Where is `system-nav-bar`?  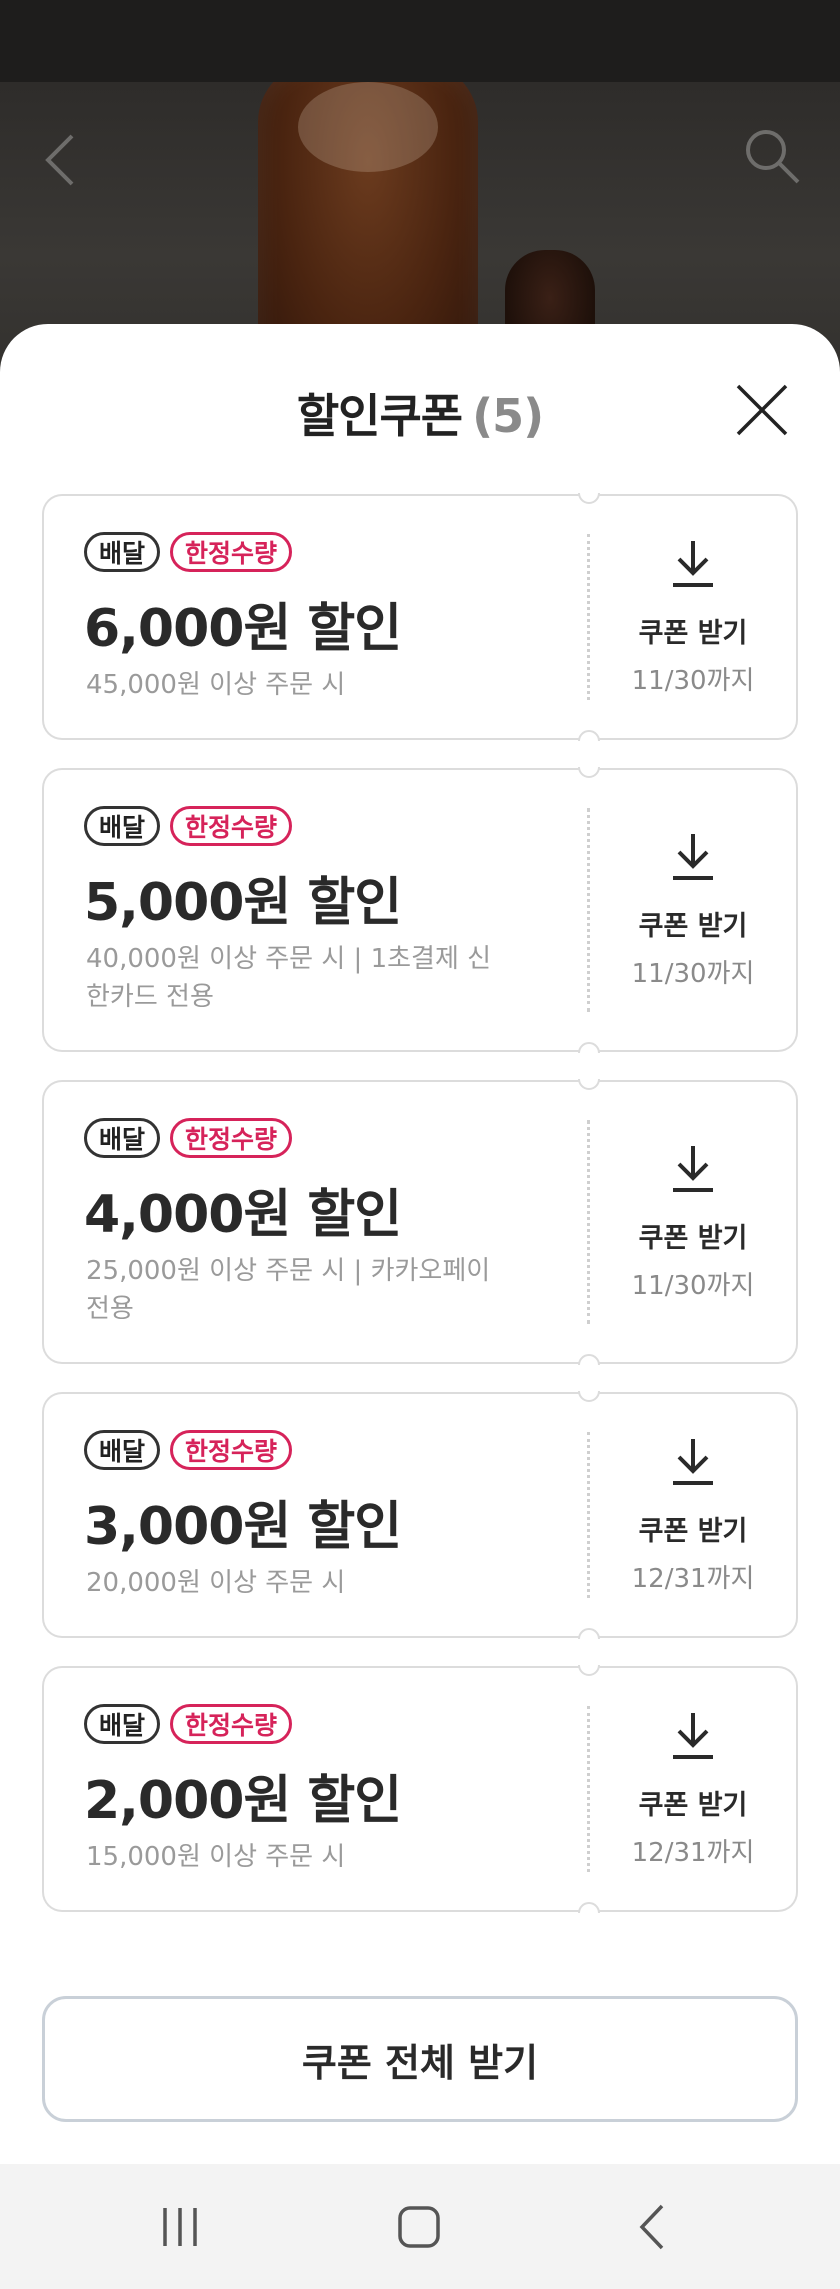 system-nav-bar is located at coordinates (420, 2226).